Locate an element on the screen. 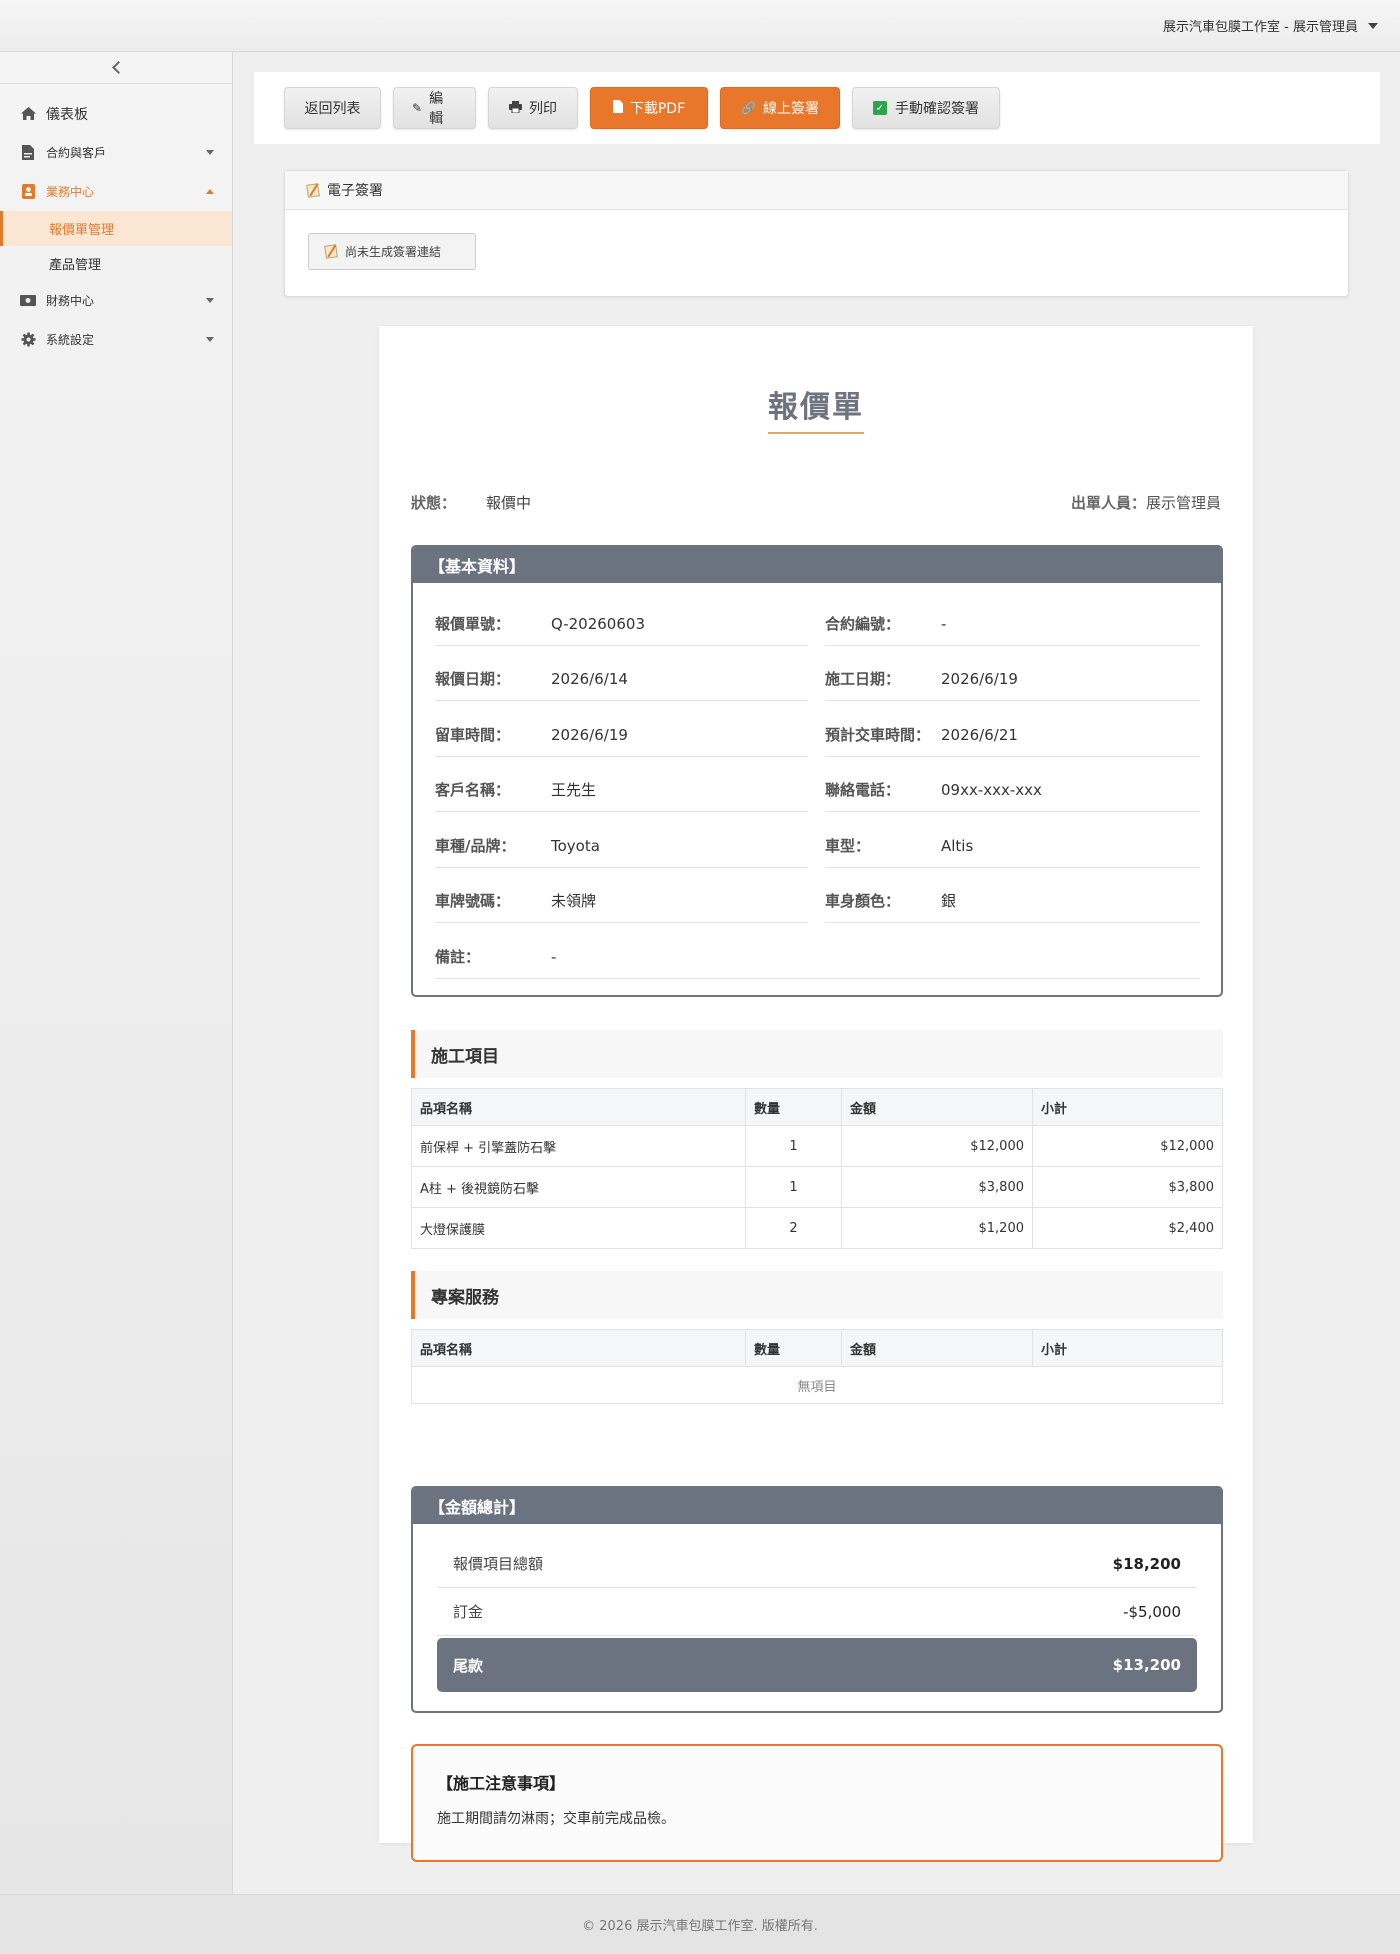  sidebar-item-settings: 系統設定 is located at coordinates (116, 339).